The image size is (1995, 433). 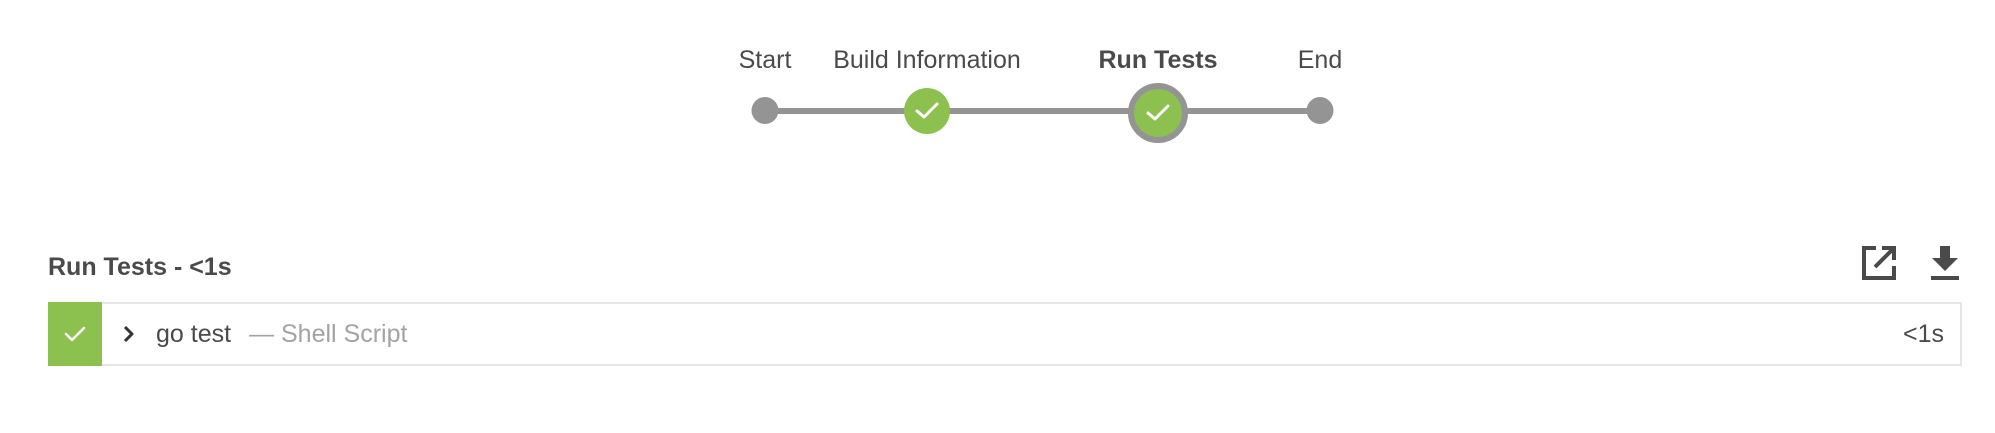 What do you see at coordinates (1912, 263) in the screenshot?
I see `section-actions` at bounding box center [1912, 263].